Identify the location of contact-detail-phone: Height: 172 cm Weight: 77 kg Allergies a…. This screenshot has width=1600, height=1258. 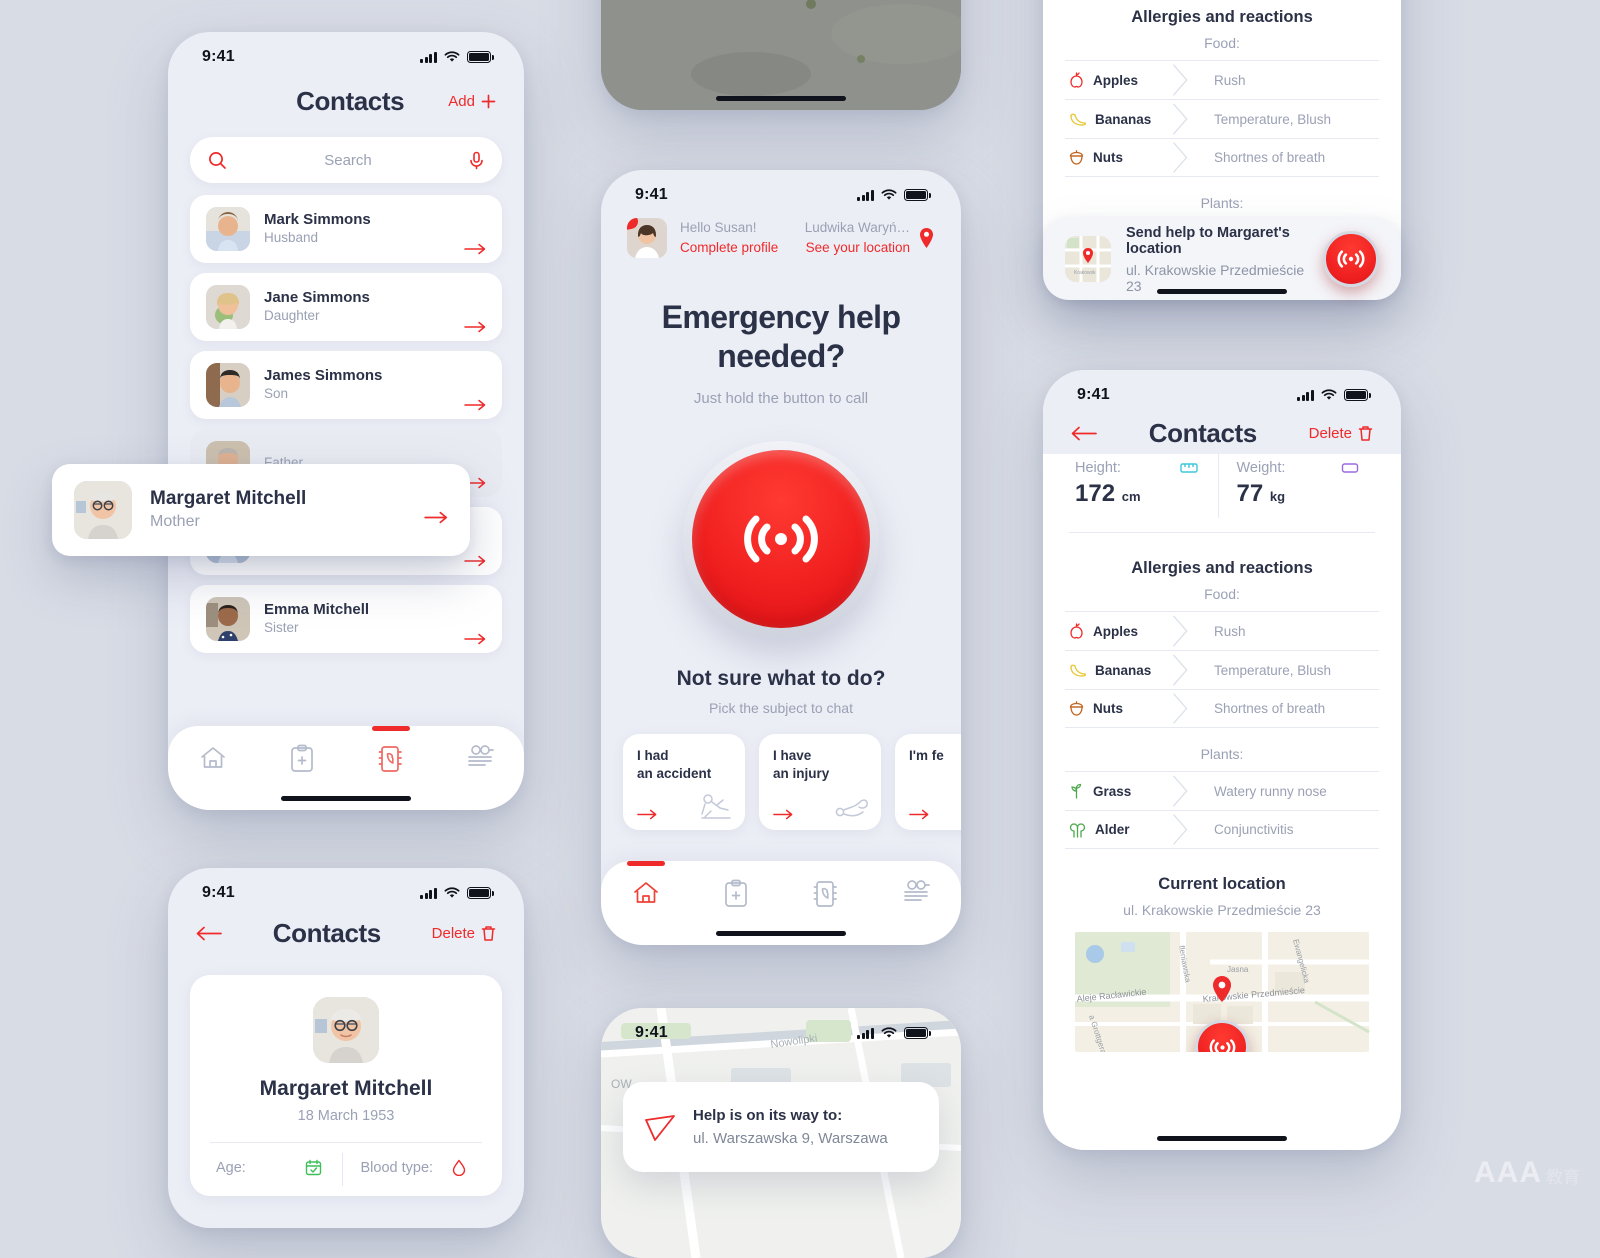
(1222, 760).